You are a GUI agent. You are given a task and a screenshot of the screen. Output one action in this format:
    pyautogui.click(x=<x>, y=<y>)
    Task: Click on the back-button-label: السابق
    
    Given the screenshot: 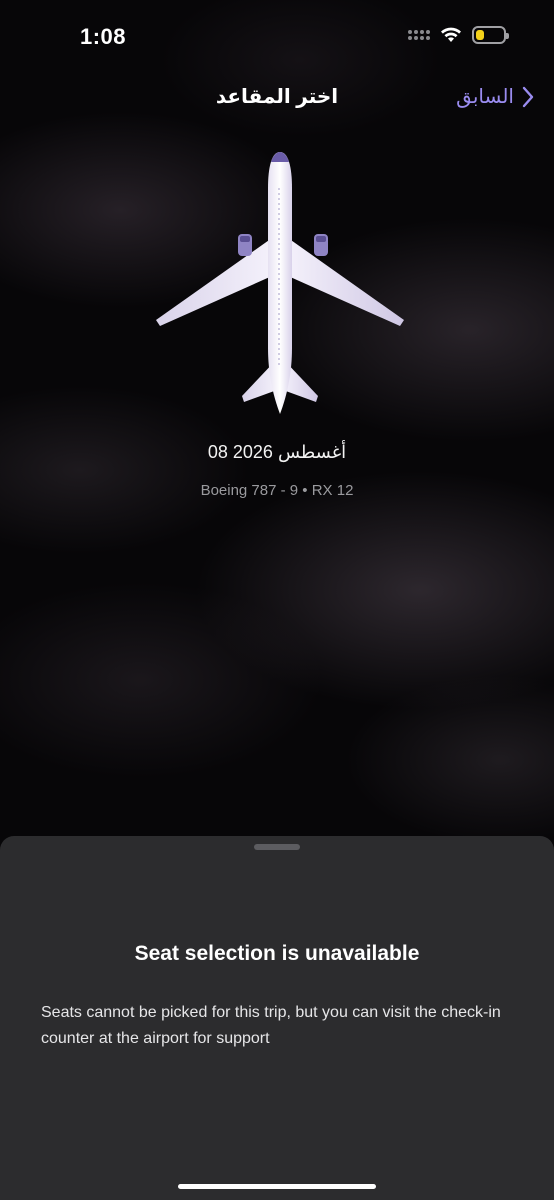 What is the action you would take?
    pyautogui.click(x=485, y=97)
    